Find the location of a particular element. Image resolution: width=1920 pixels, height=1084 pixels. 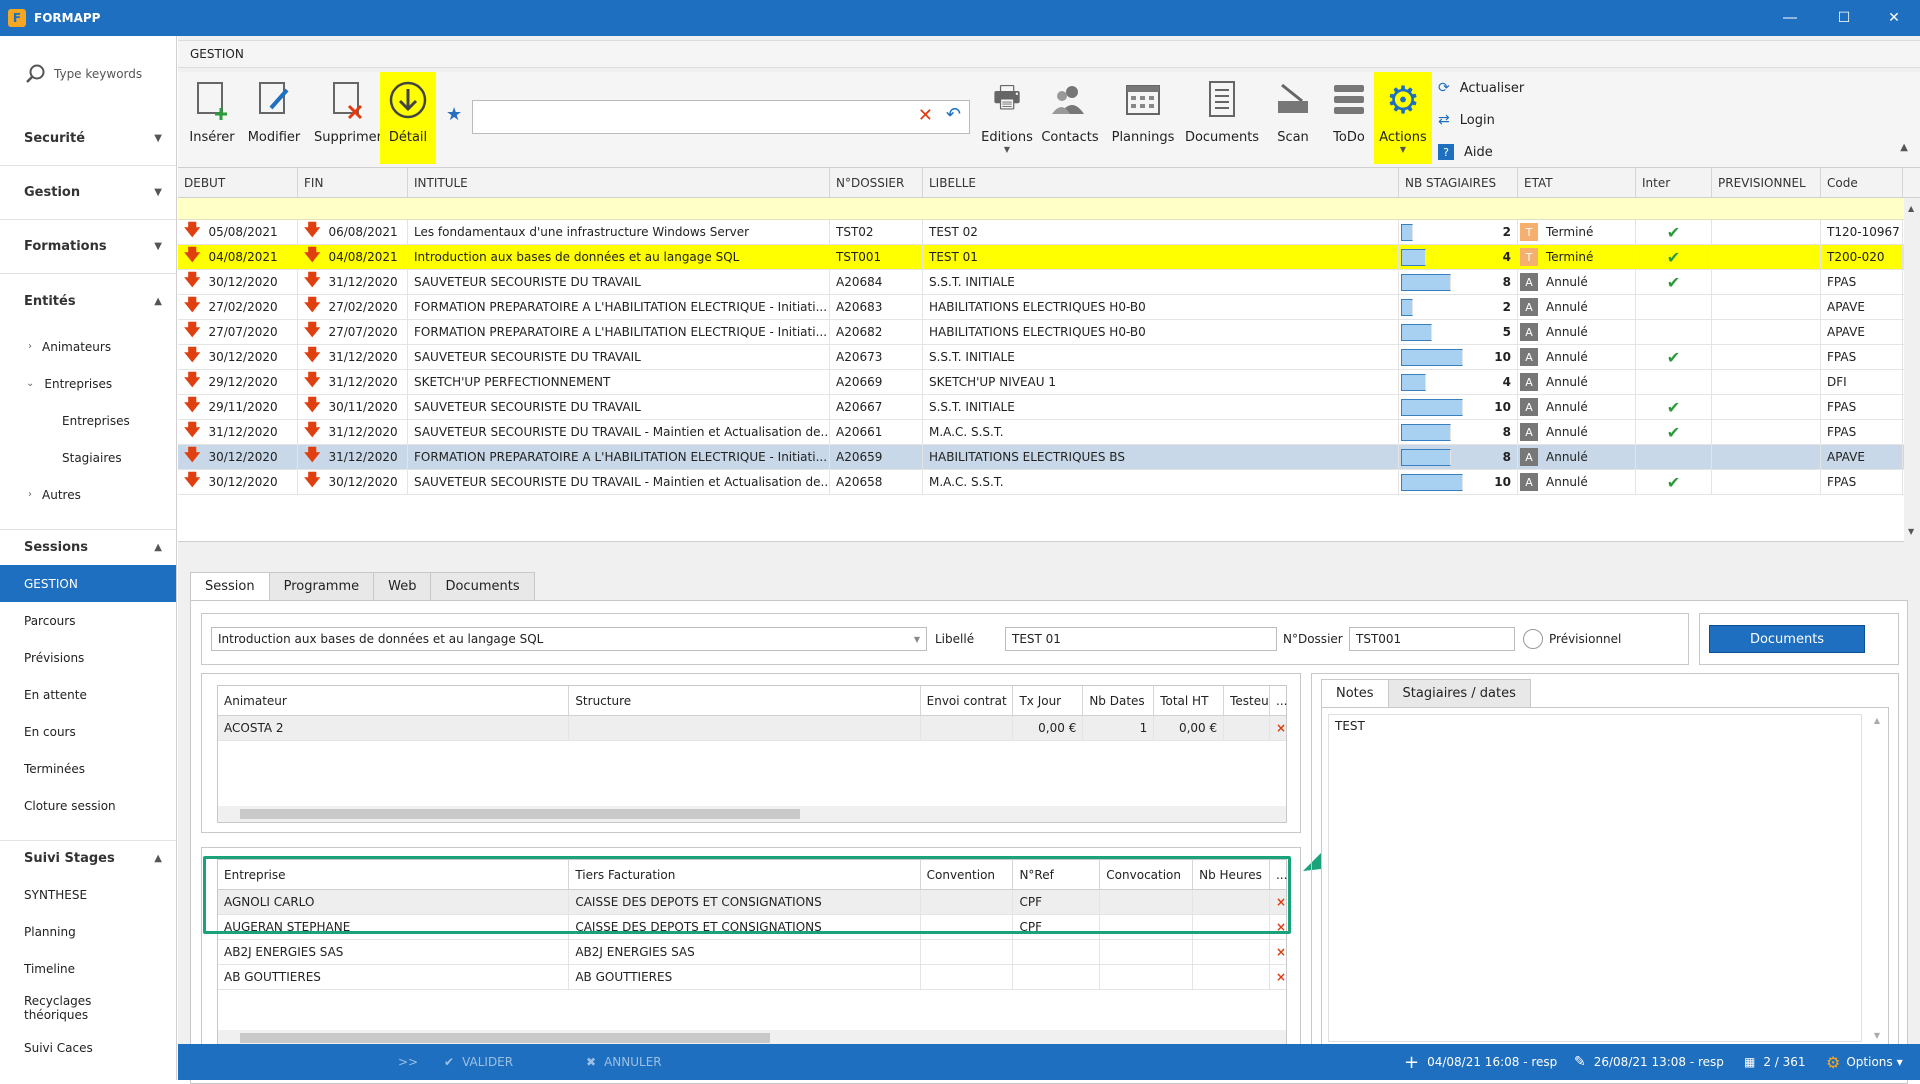

sidebar-section-suivi-stages: Suivi Stages ▲ is located at coordinates (88, 858).